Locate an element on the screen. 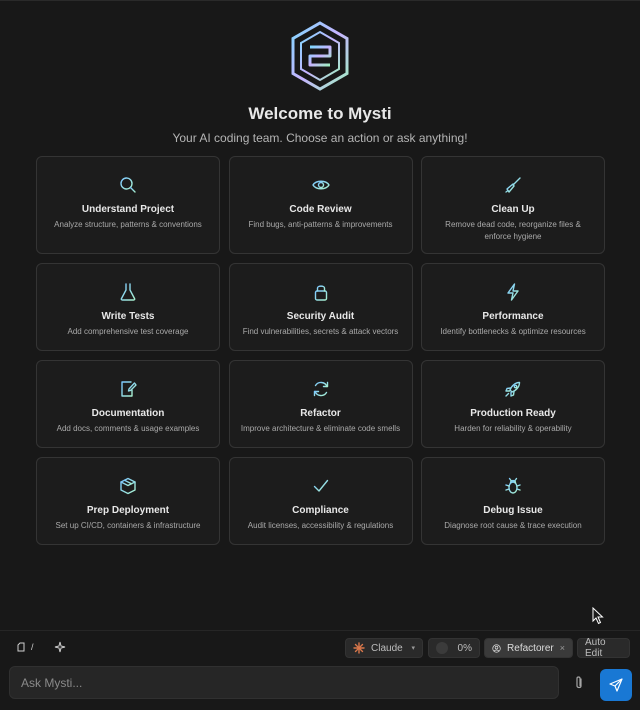  action-card-title: Debug Issue is located at coordinates (513, 510).